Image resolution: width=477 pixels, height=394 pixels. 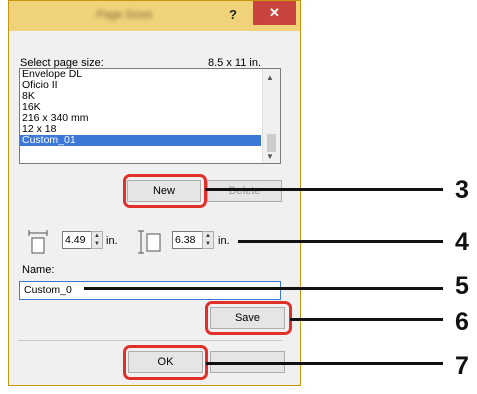 What do you see at coordinates (462, 242) in the screenshot?
I see `callout-number-4: 4` at bounding box center [462, 242].